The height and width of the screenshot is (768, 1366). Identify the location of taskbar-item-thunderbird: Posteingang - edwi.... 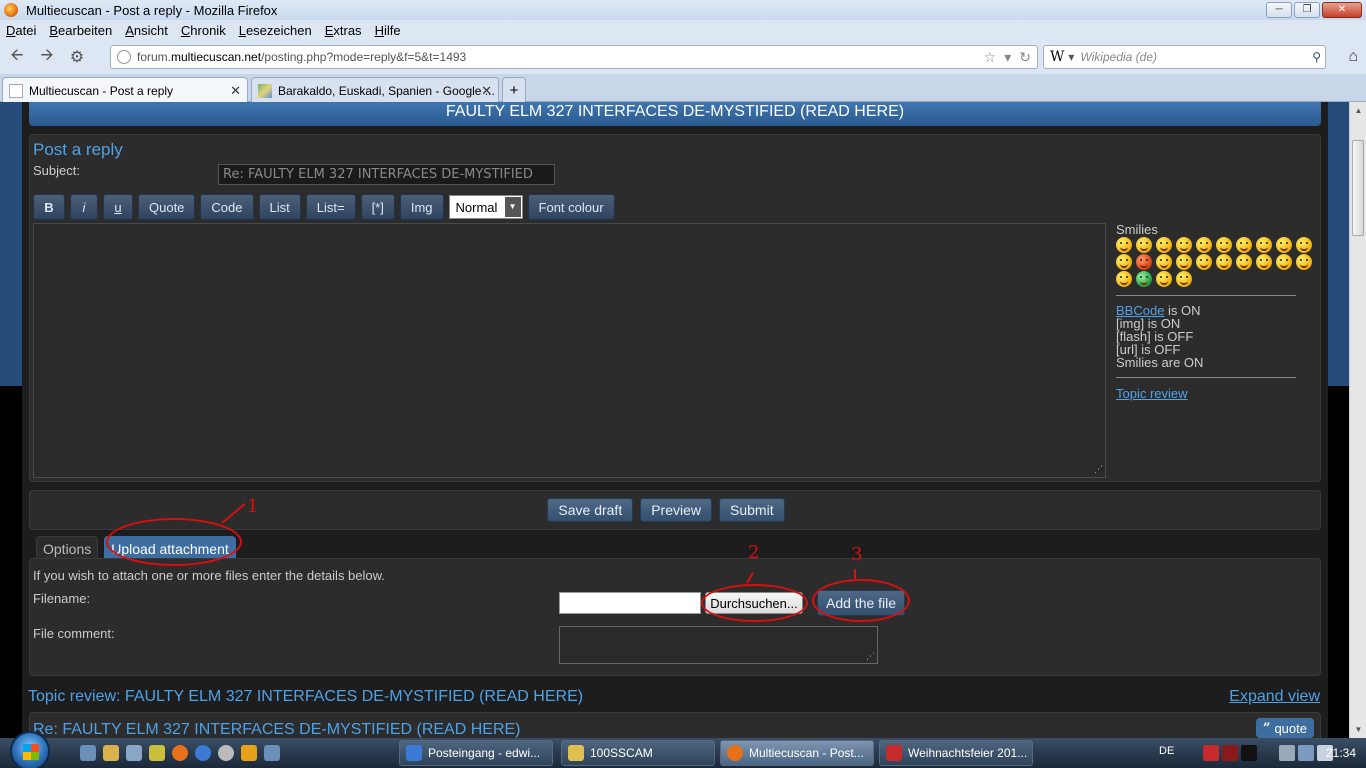
(476, 753).